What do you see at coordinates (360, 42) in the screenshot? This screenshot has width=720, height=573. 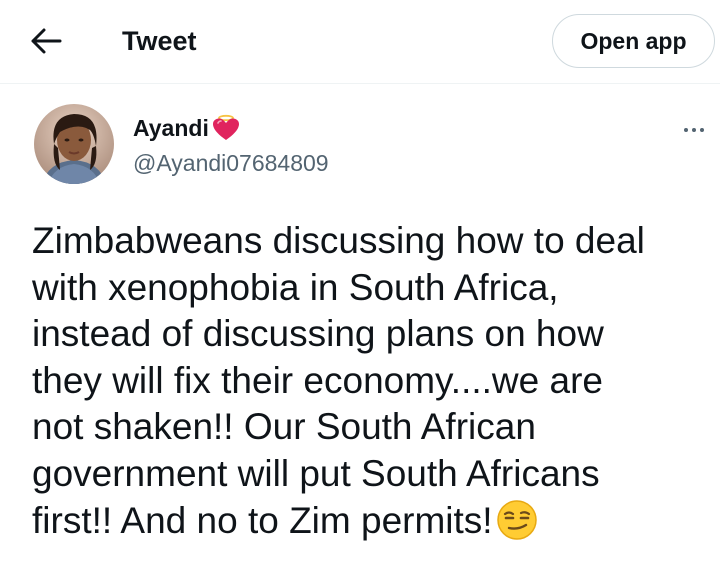 I see `top-bar: Tweet Open app` at bounding box center [360, 42].